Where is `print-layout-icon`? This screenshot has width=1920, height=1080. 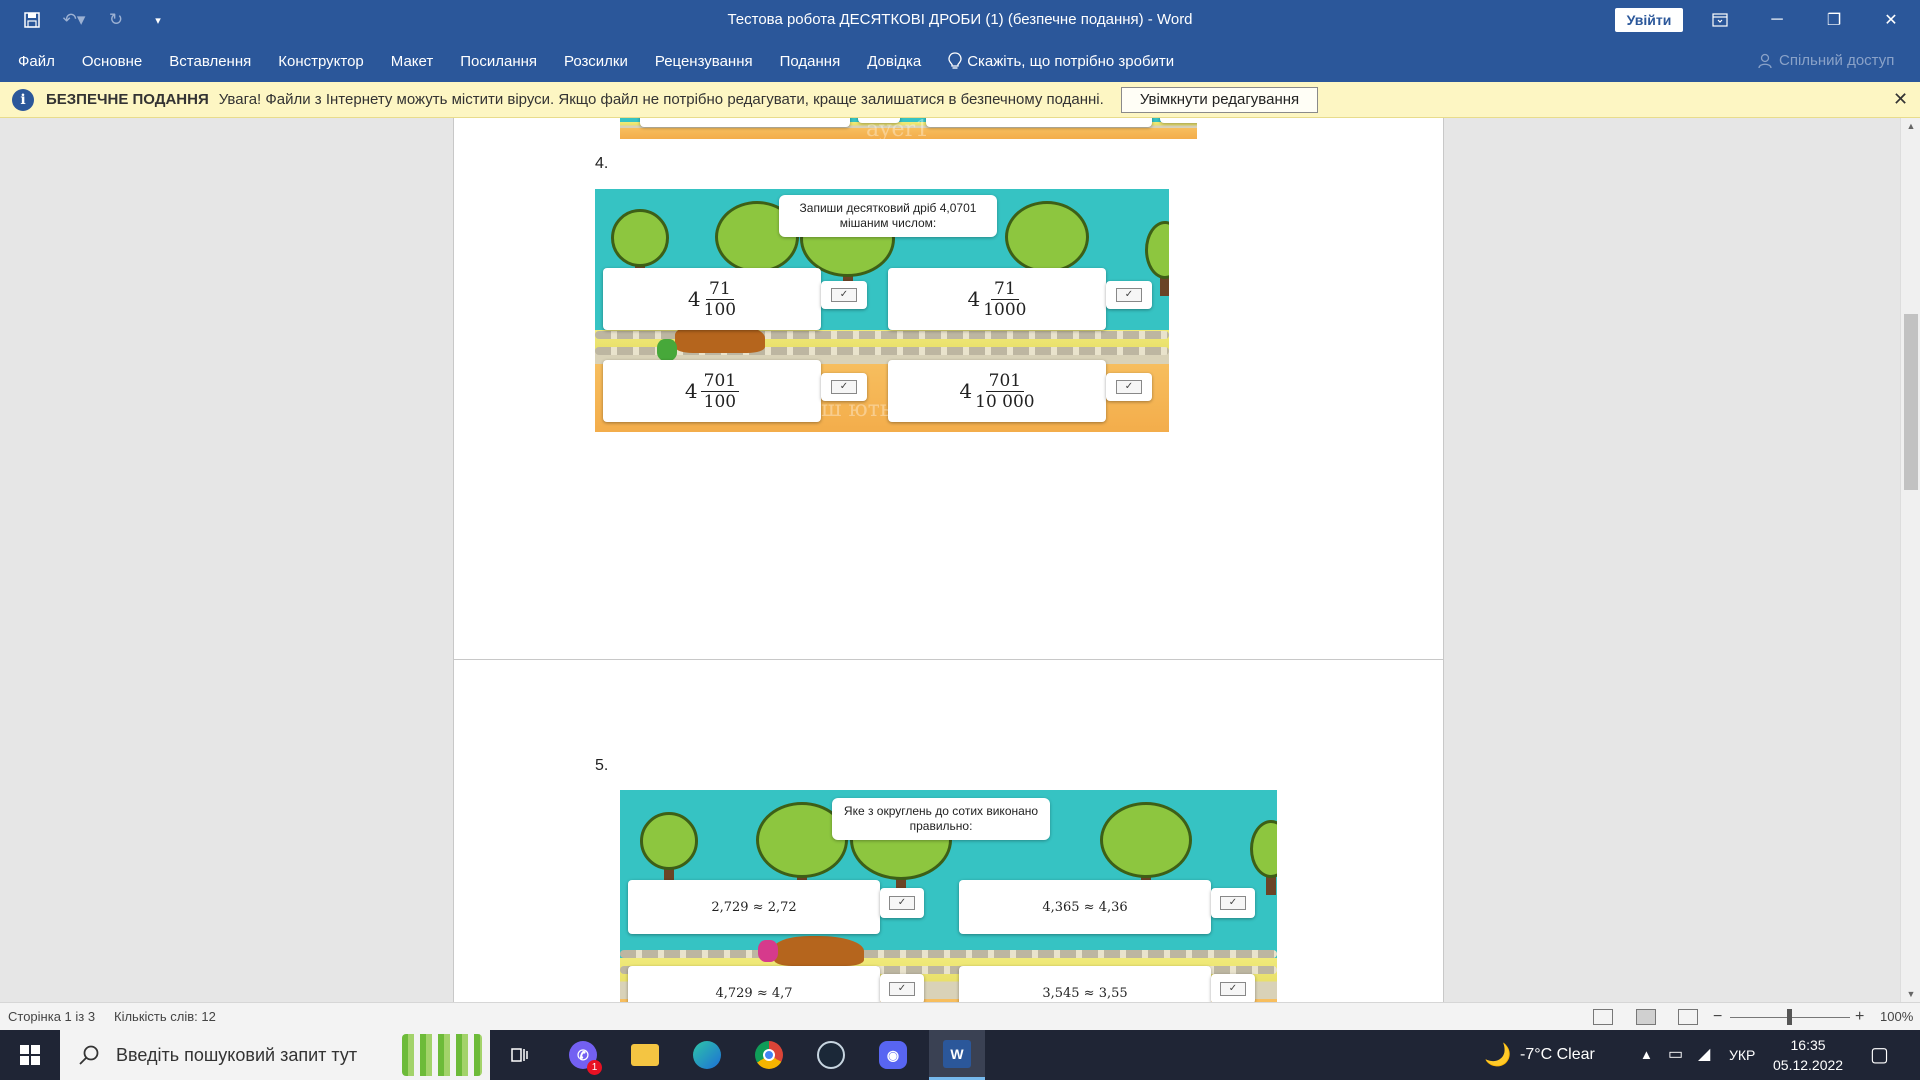
print-layout-icon is located at coordinates (1646, 1017).